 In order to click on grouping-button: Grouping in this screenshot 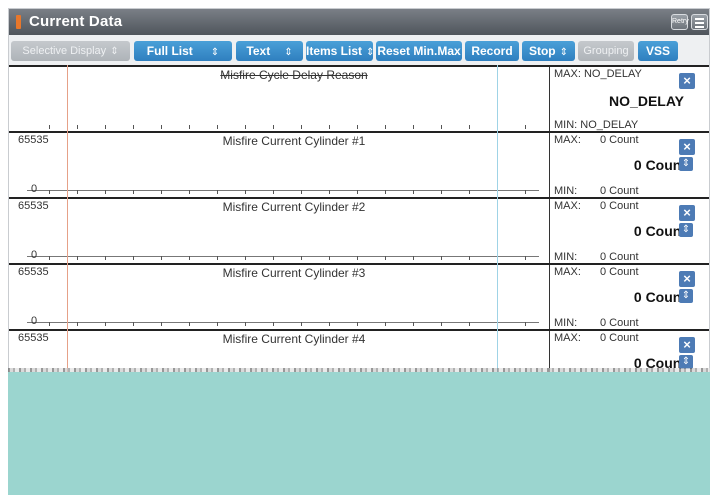, I will do `click(606, 51)`.